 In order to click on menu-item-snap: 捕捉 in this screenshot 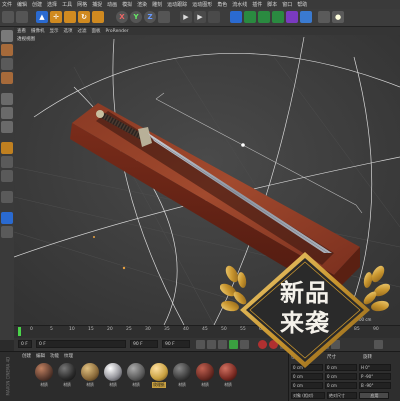, I will do `click(97, 4)`.